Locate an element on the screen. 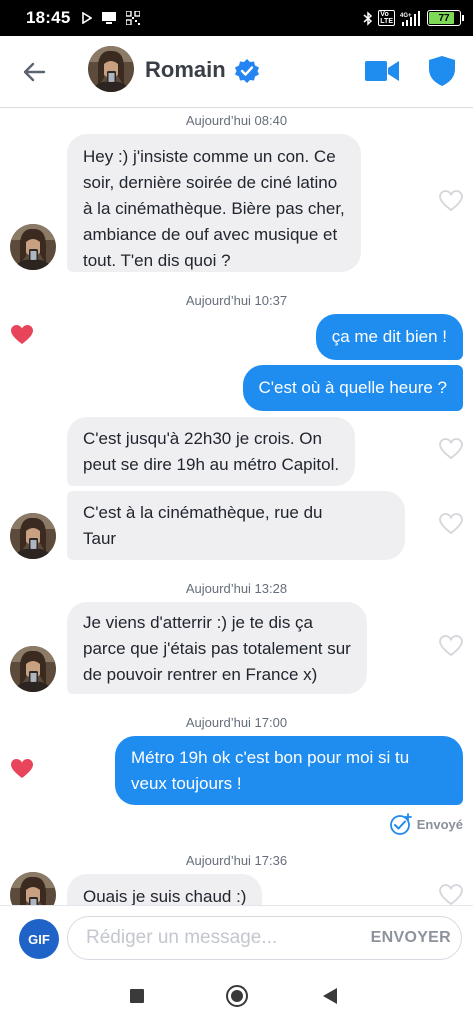 The width and height of the screenshot is (473, 1024). message-line: tout. T'en dis quoi ? is located at coordinates (157, 260).